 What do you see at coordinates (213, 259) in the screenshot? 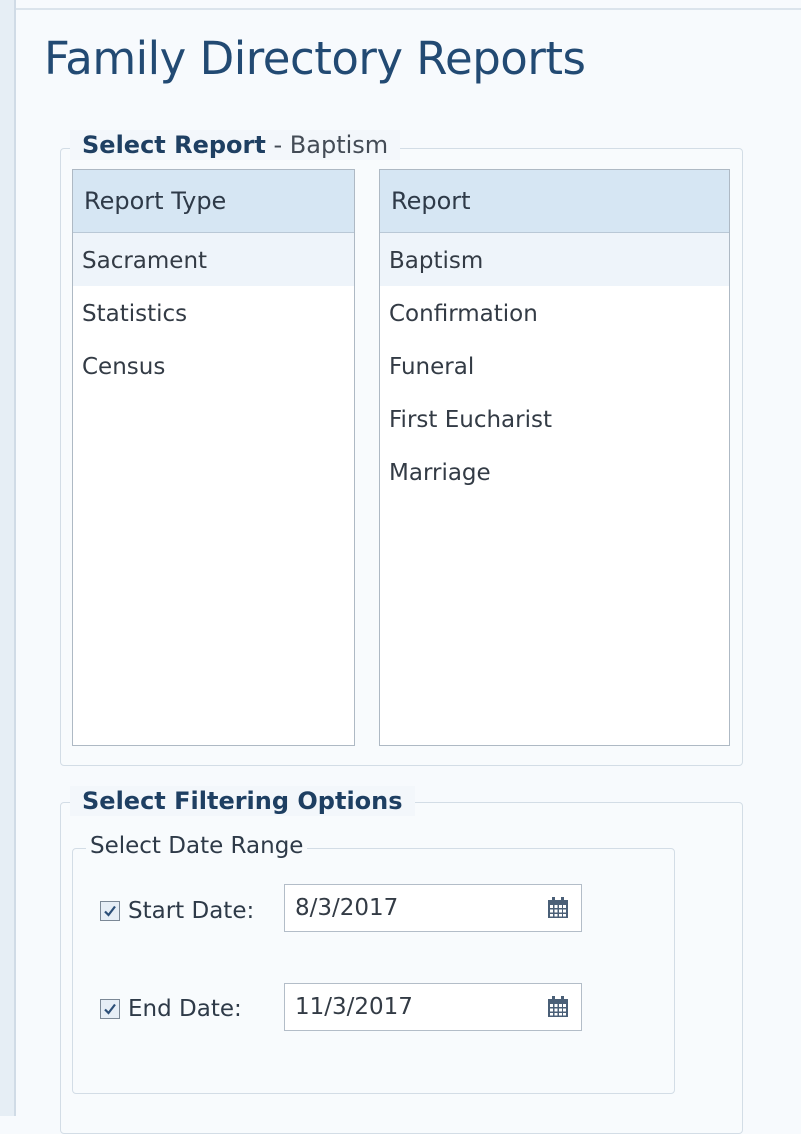
I see `report-type-item: Sacrament` at bounding box center [213, 259].